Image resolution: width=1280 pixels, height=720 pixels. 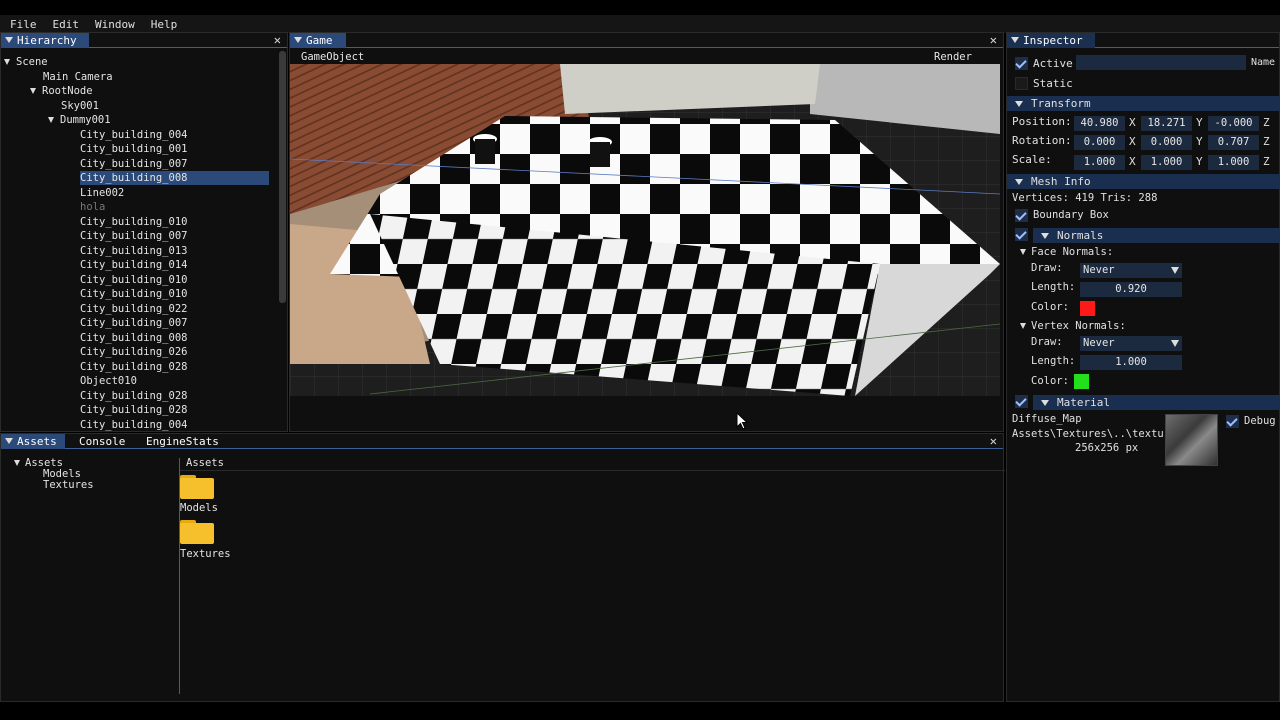 I want to click on name-input, so click(x=1161, y=62).